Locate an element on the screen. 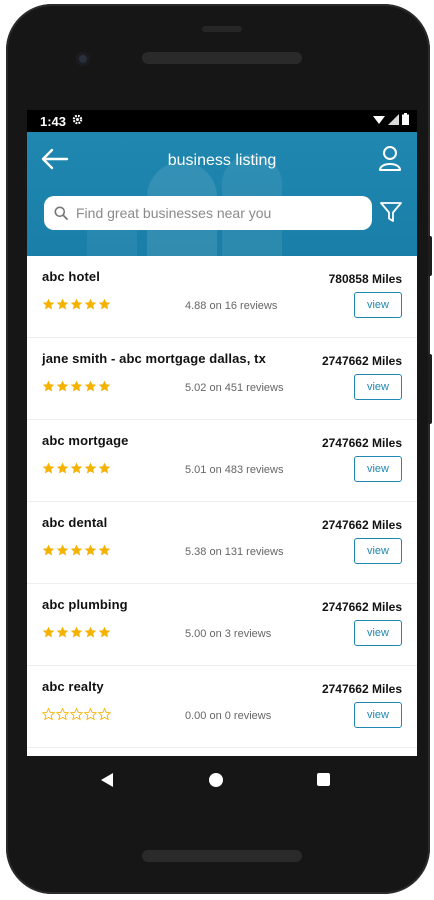 The width and height of the screenshot is (434, 900). cell-signal-icon is located at coordinates (393, 119).